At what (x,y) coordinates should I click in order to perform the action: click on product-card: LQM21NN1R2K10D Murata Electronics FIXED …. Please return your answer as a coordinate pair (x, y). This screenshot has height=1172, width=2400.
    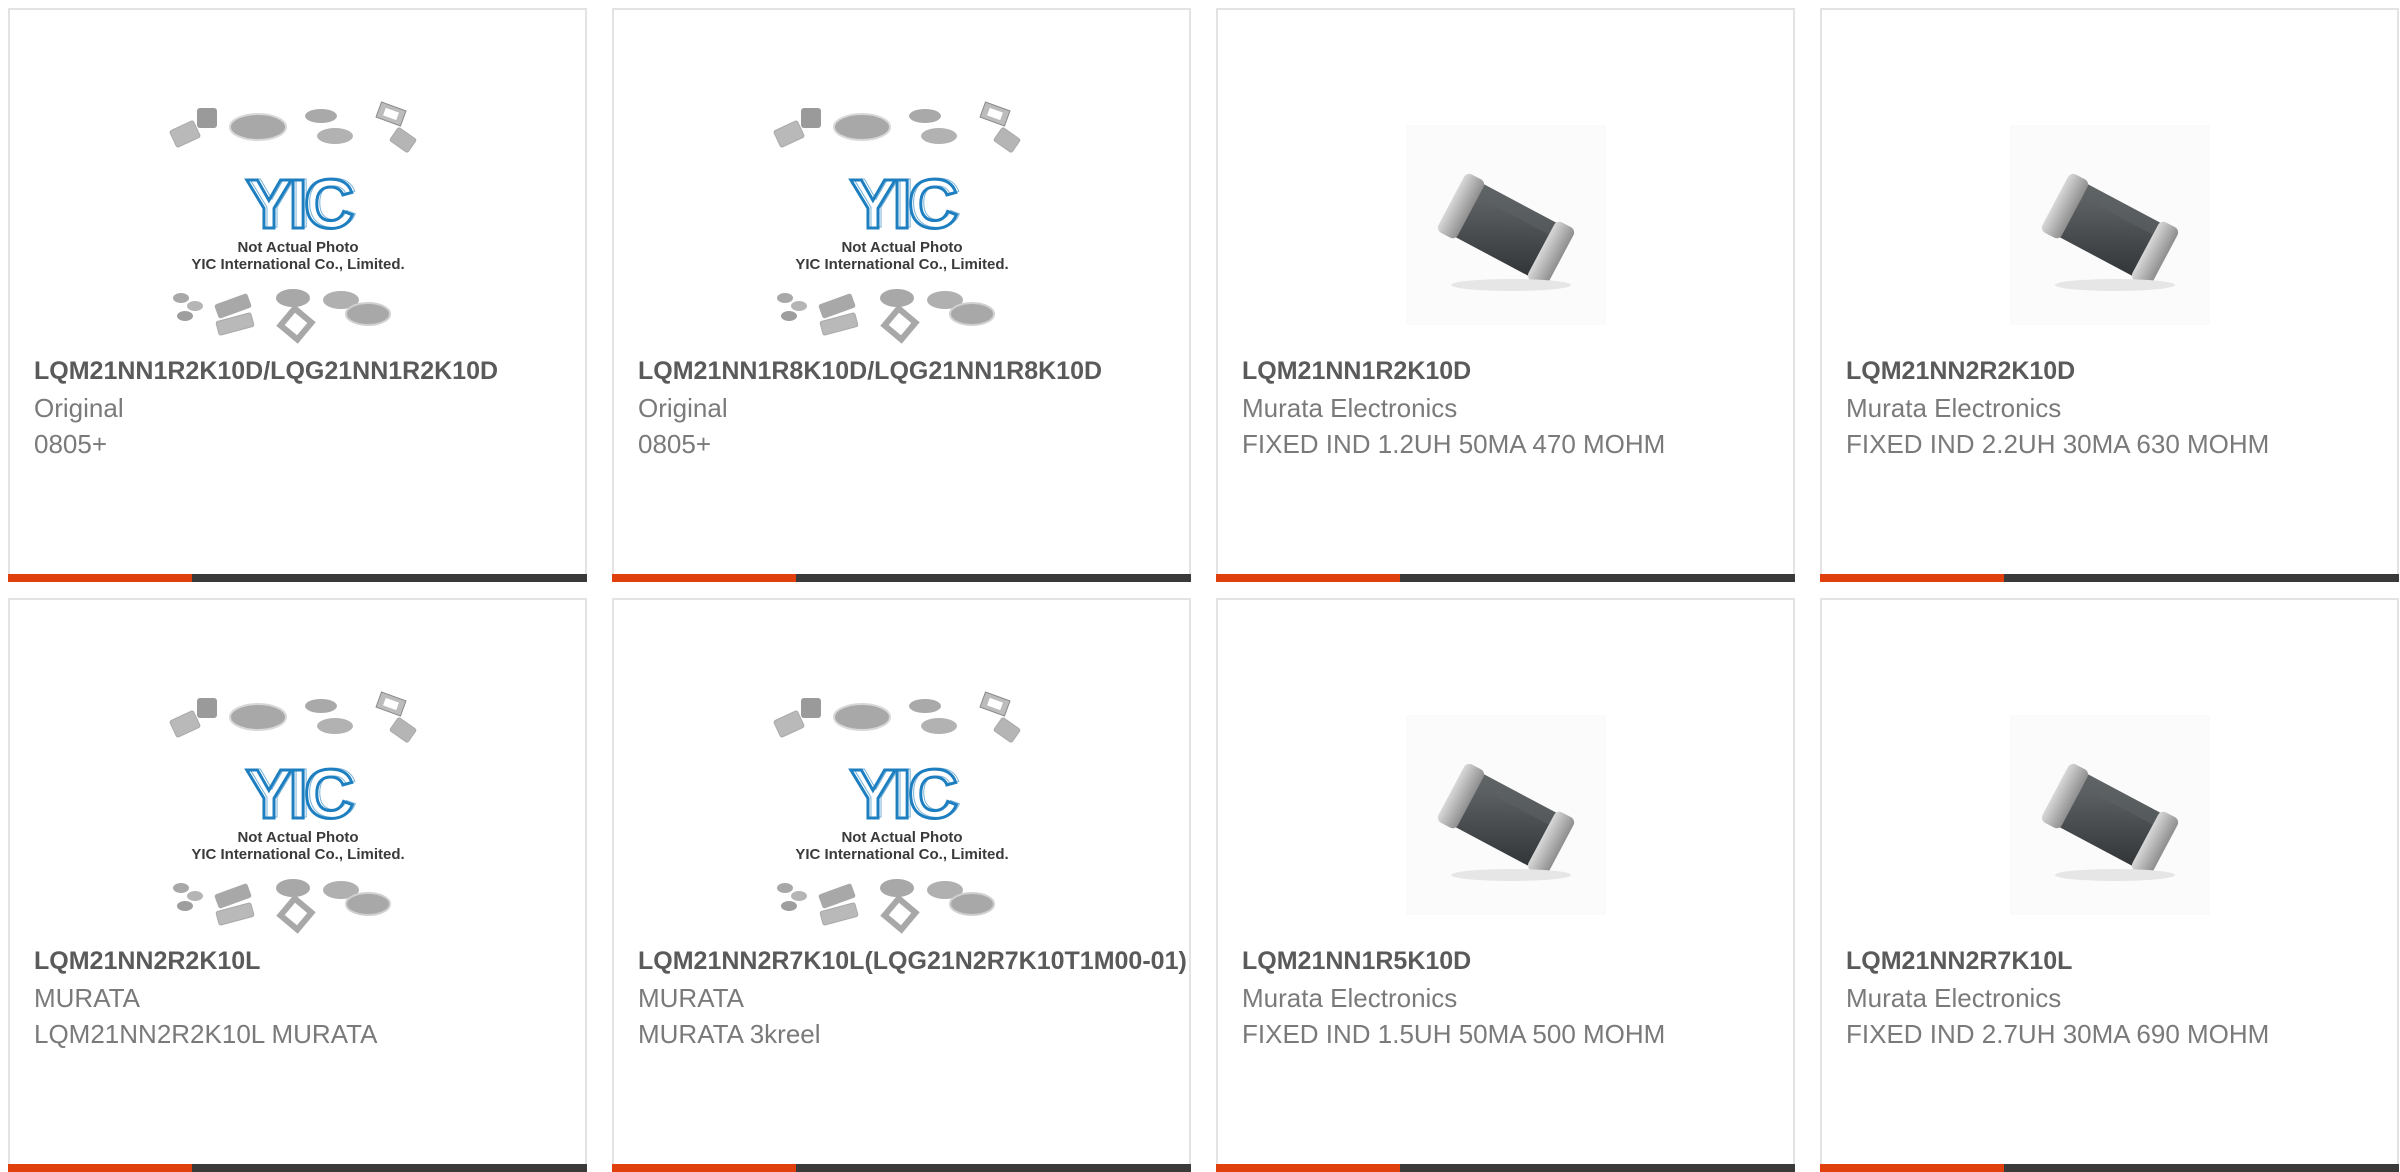
    Looking at the image, I should click on (1505, 295).